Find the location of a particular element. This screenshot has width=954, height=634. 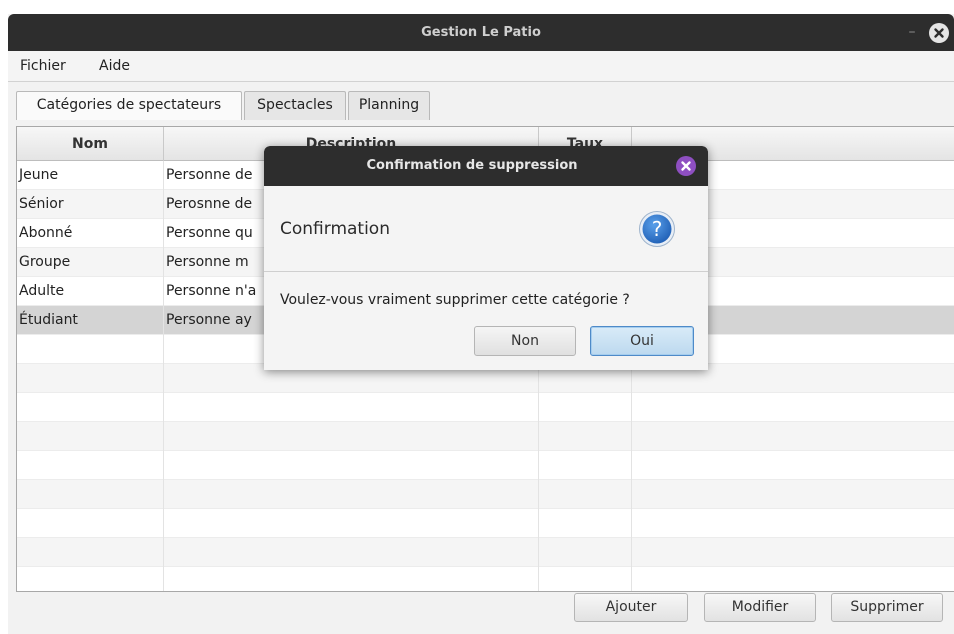

tab-planning: Planning is located at coordinates (389, 105).